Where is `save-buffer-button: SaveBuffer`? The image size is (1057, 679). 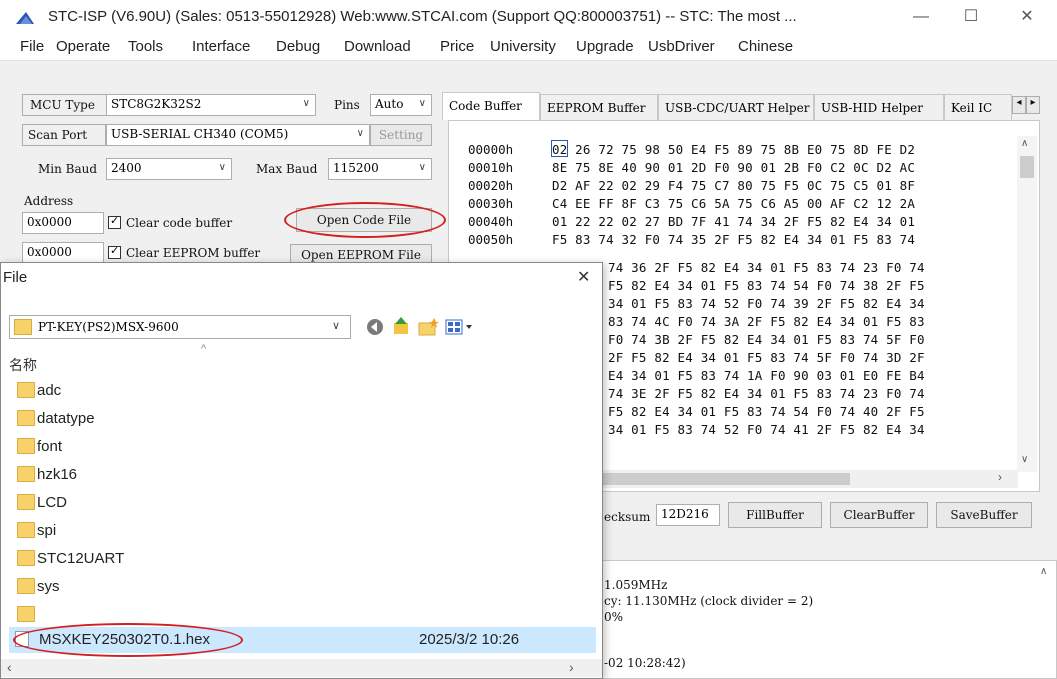
save-buffer-button: SaveBuffer is located at coordinates (984, 515).